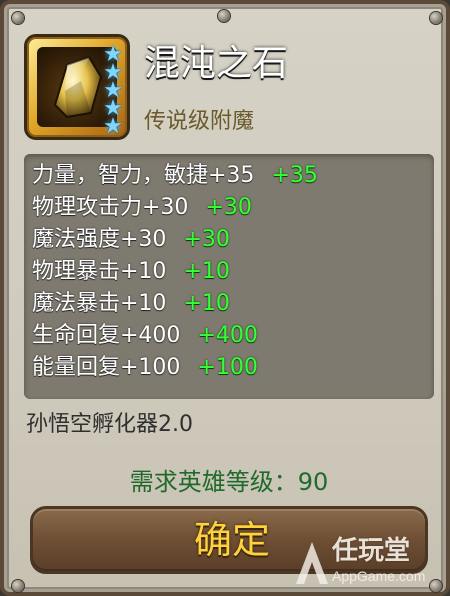  I want to click on rarity-stars: ★ ★ ★ ★ ★, so click(113, 91).